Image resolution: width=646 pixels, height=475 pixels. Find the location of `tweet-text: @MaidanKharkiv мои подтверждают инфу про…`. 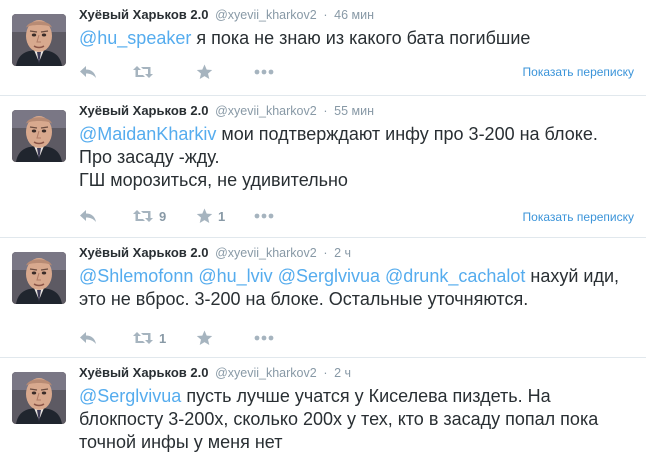

tweet-text: @MaidanKharkiv мои подтверждают инфу про… is located at coordinates (357, 157).